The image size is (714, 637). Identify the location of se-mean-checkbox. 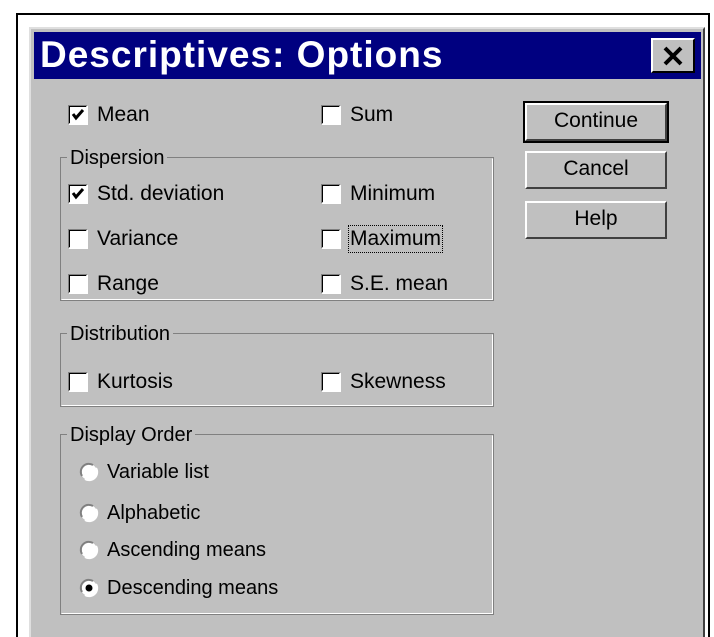
(331, 284).